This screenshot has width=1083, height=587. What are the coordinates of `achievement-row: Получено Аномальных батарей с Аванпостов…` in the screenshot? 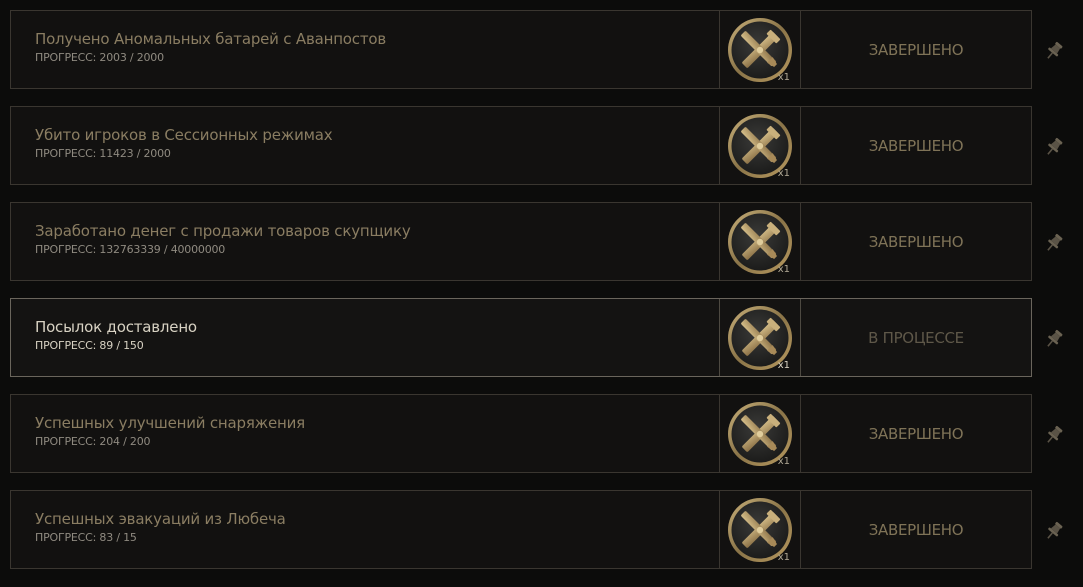 It's located at (521, 49).